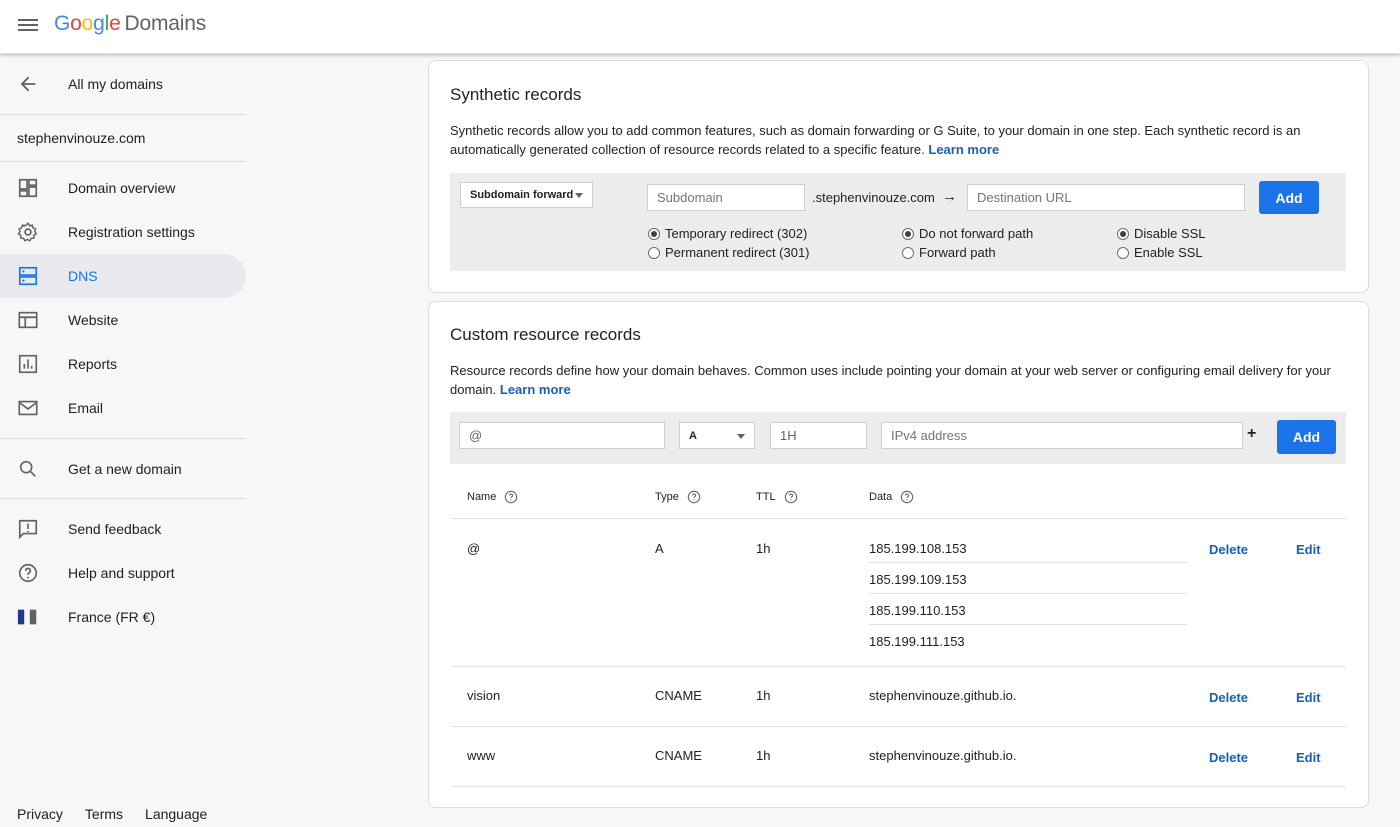  Describe the element at coordinates (917, 641) in the screenshot. I see `record-data: 185.199.111.153` at that location.